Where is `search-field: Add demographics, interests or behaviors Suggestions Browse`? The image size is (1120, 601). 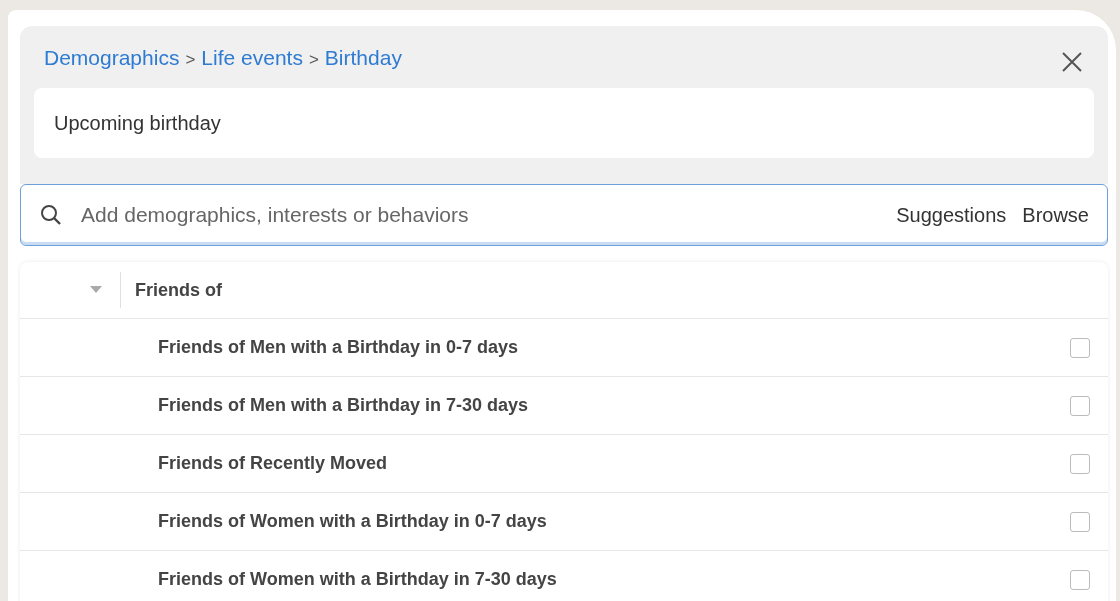
search-field: Add demographics, interests or behaviors Suggestions Browse is located at coordinates (564, 215).